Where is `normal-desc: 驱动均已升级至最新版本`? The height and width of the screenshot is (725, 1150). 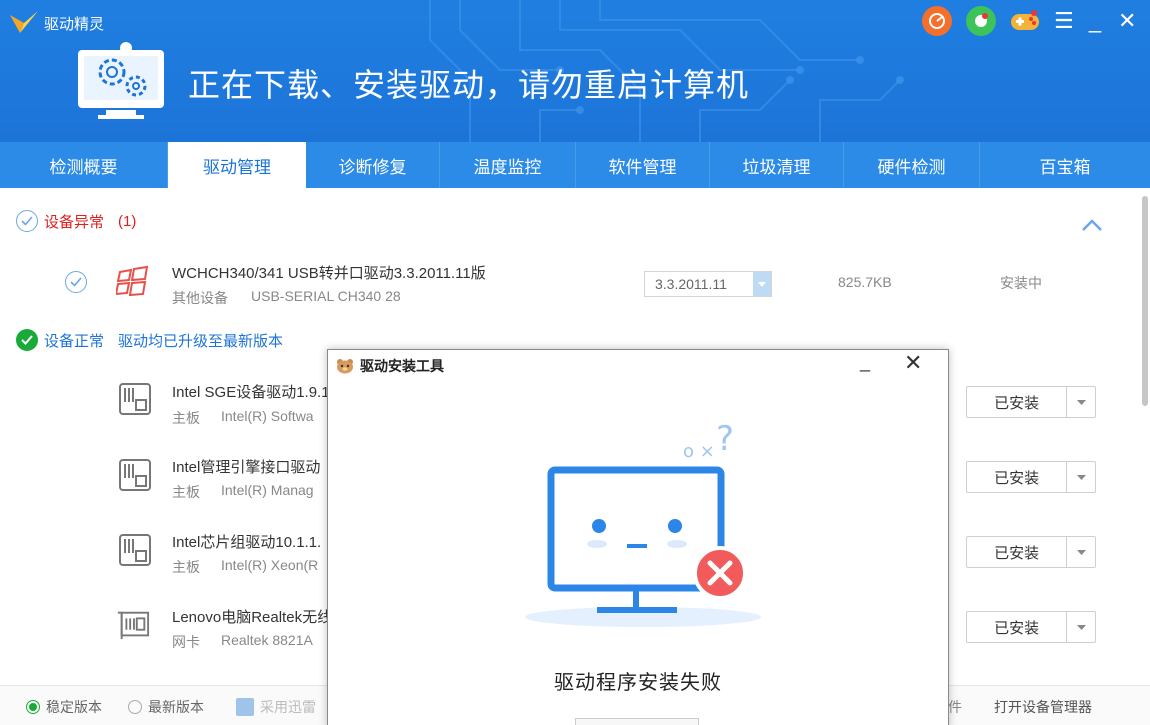 normal-desc: 驱动均已升级至最新版本 is located at coordinates (201, 341).